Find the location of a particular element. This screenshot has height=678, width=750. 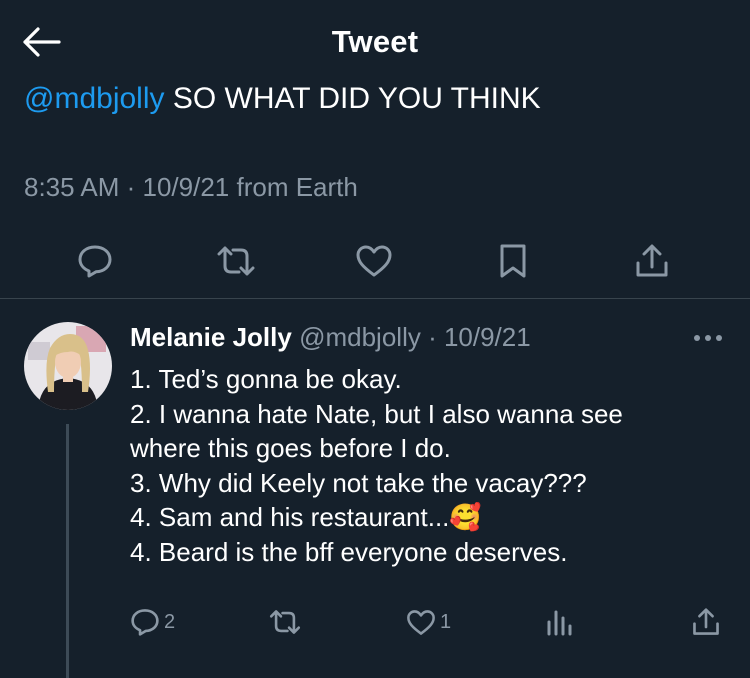

reply-analytics-button is located at coordinates (559, 622).